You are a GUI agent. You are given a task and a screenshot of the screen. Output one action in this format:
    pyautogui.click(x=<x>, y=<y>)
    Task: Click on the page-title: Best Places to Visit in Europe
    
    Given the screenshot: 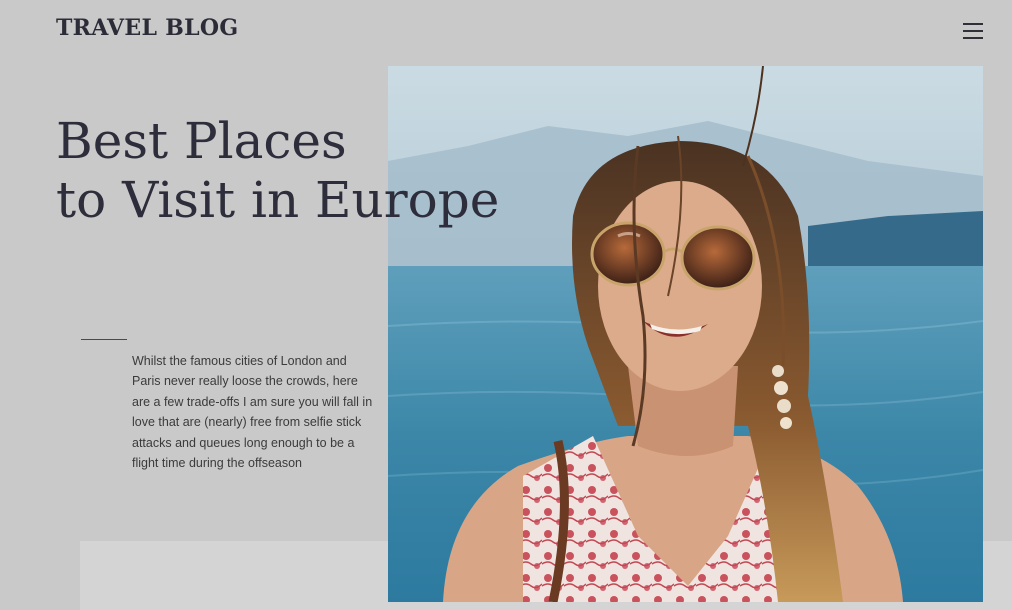 What is the action you would take?
    pyautogui.click(x=277, y=171)
    